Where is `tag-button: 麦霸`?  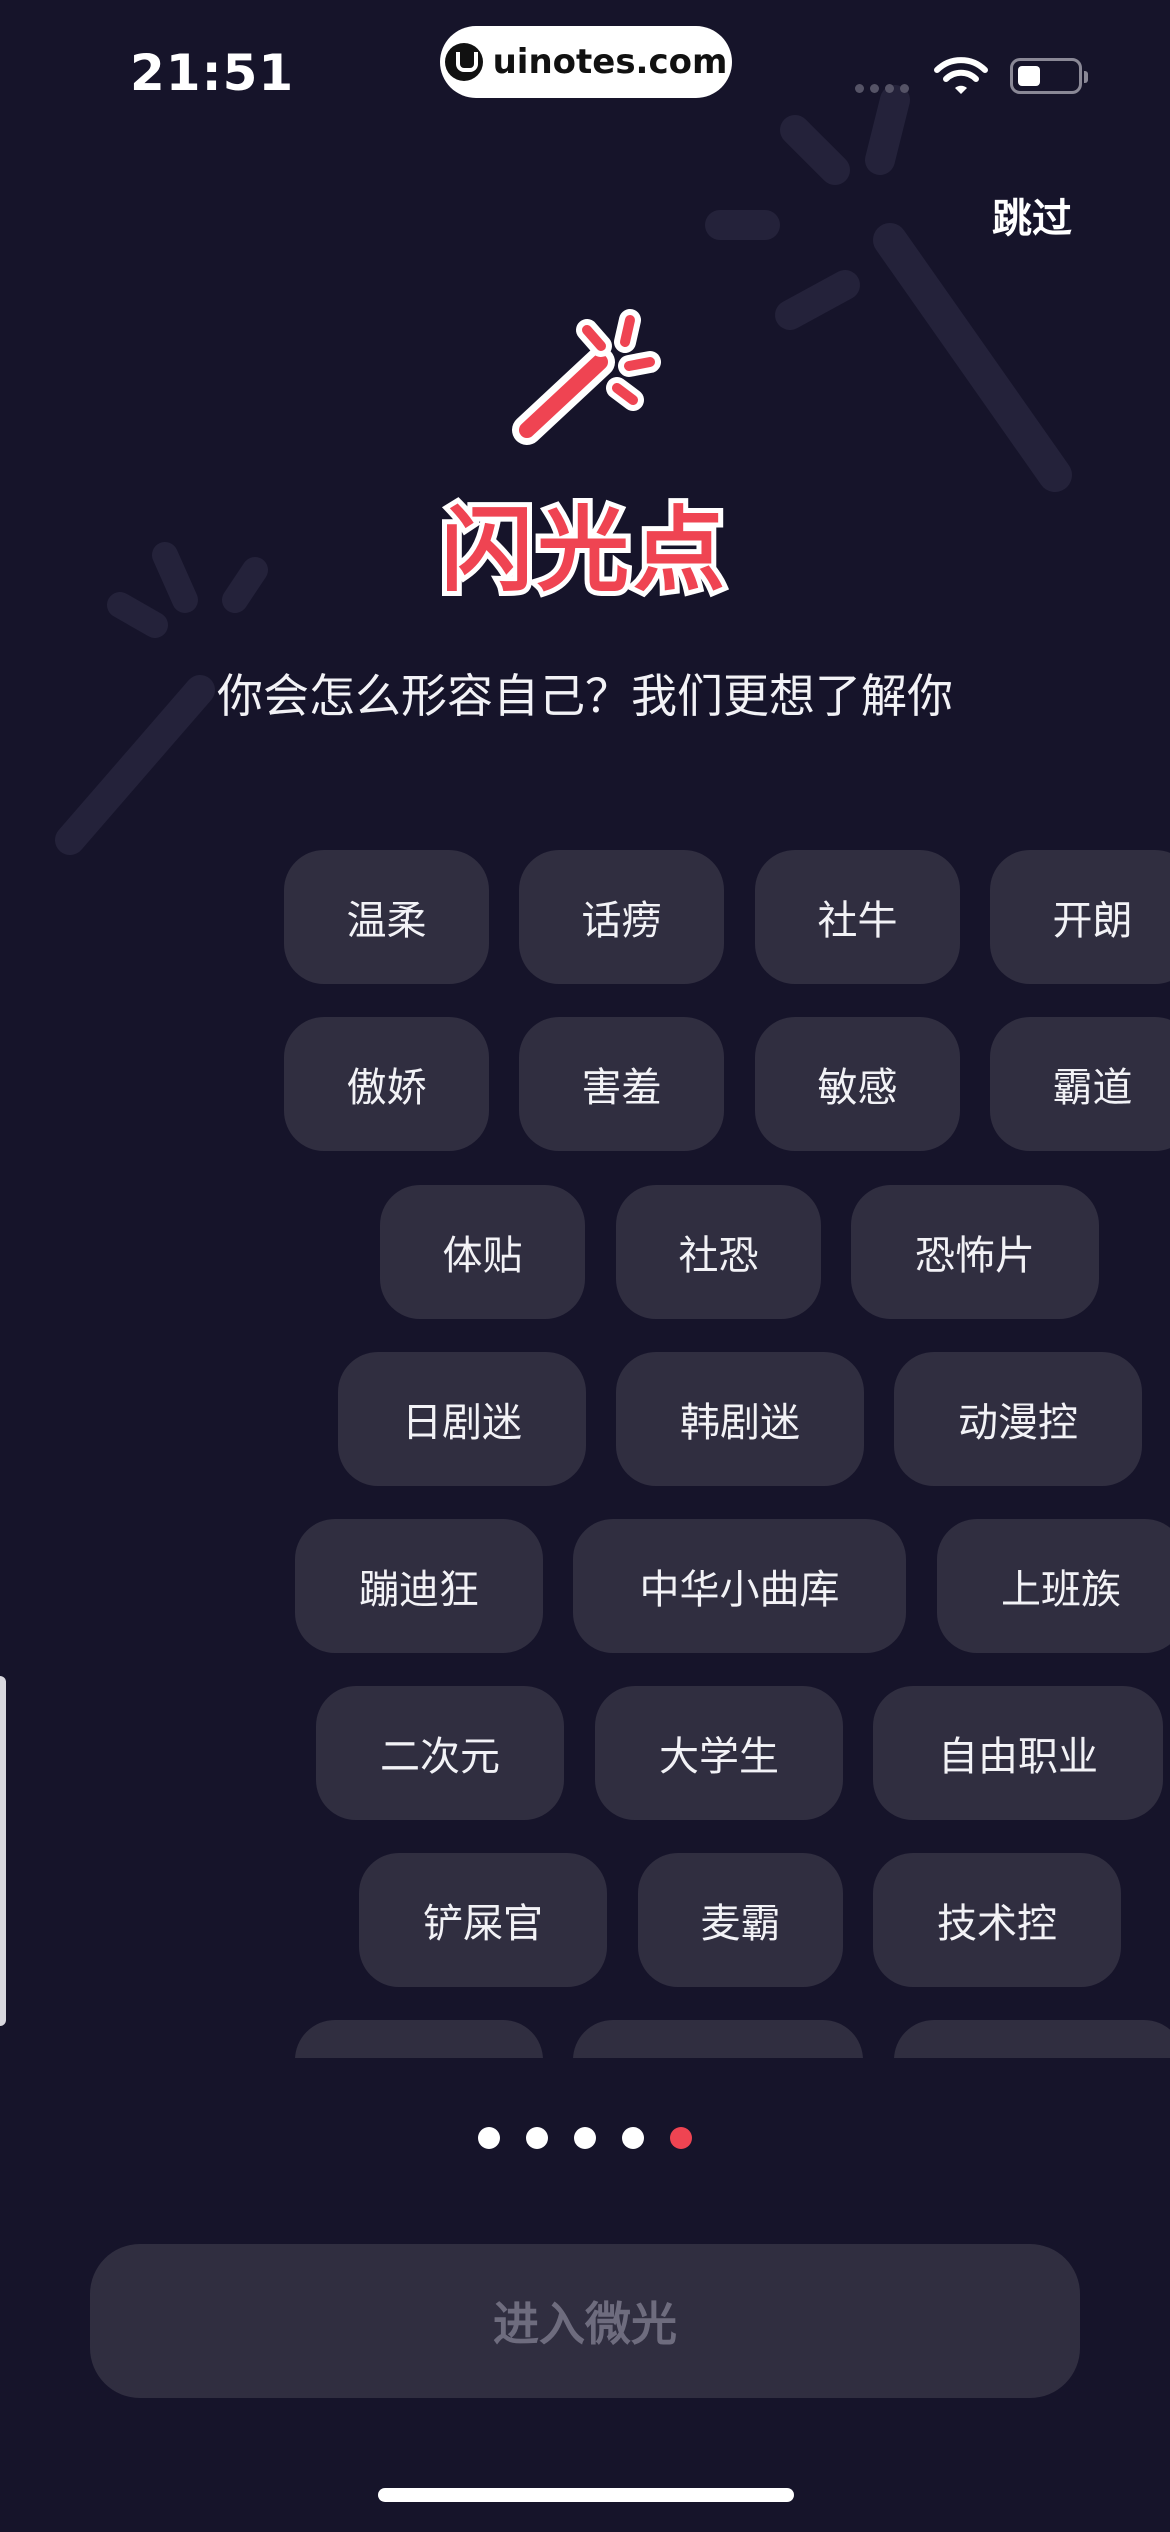
tag-button: 麦霸 is located at coordinates (740, 1920).